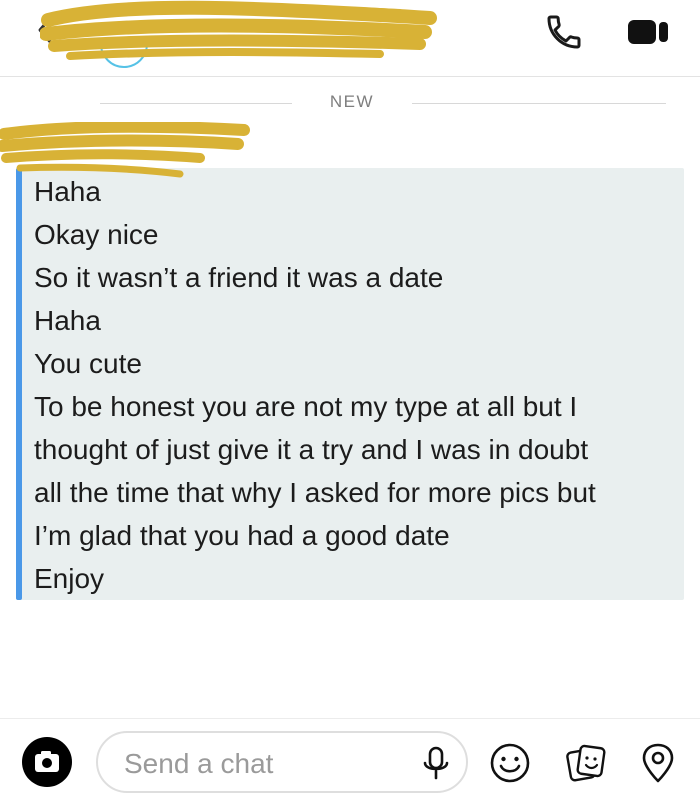 The image size is (700, 808). I want to click on phone-icon, so click(564, 32).